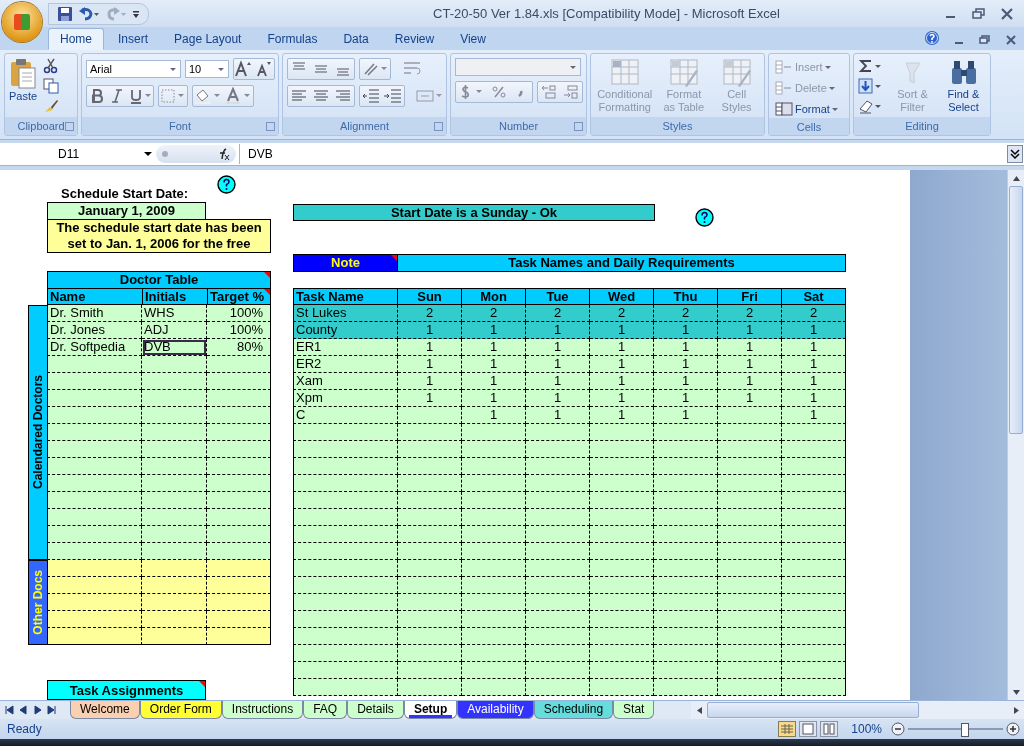  What do you see at coordinates (105, 710) in the screenshot?
I see `sheet-tab: Welcome` at bounding box center [105, 710].